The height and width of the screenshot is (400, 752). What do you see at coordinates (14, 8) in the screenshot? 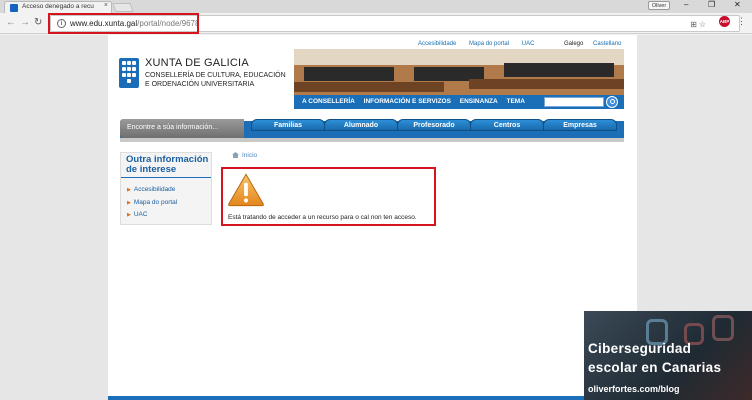
I see `site-favicon-icon` at bounding box center [14, 8].